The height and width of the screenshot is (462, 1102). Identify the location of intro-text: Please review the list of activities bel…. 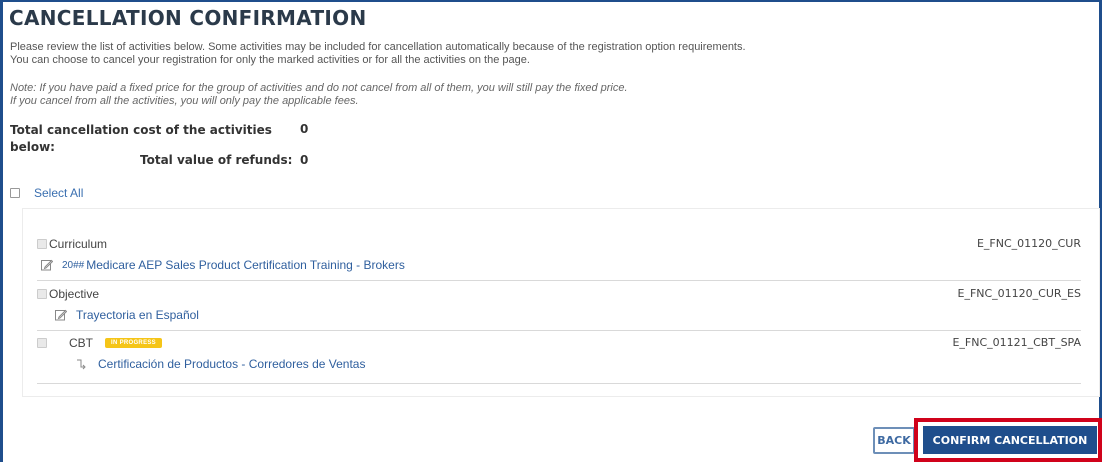
(550, 54).